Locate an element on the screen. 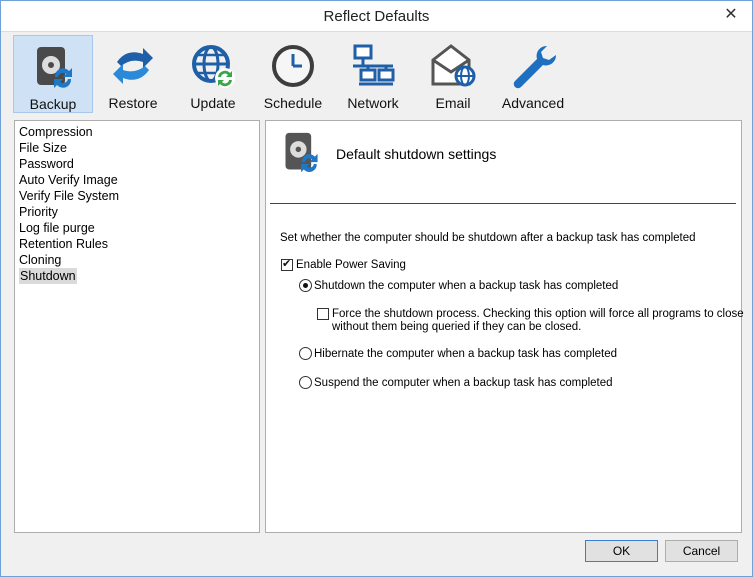 The image size is (753, 577). suspend-radio is located at coordinates (305, 382).